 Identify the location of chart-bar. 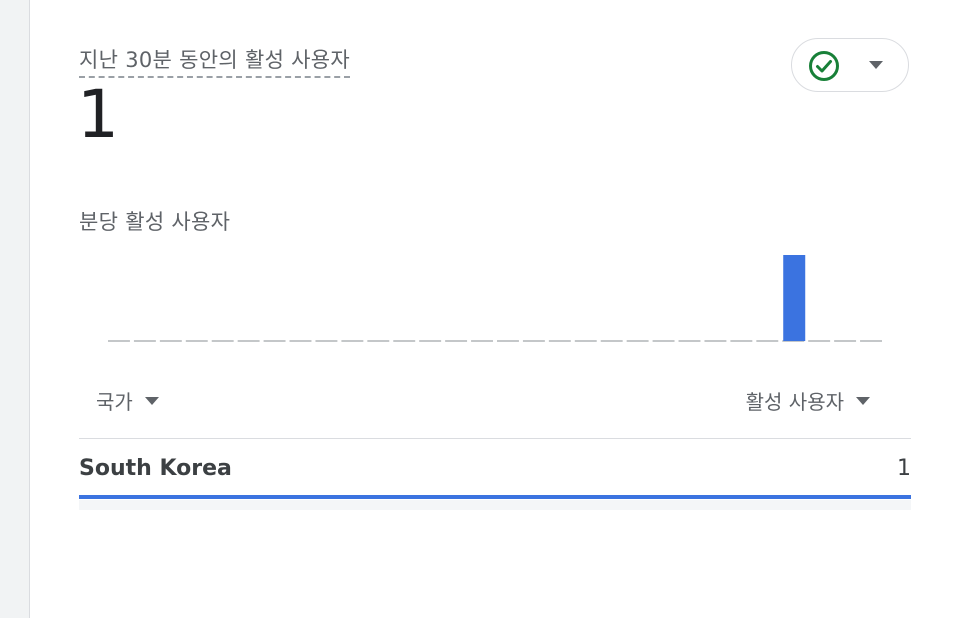
(794, 298).